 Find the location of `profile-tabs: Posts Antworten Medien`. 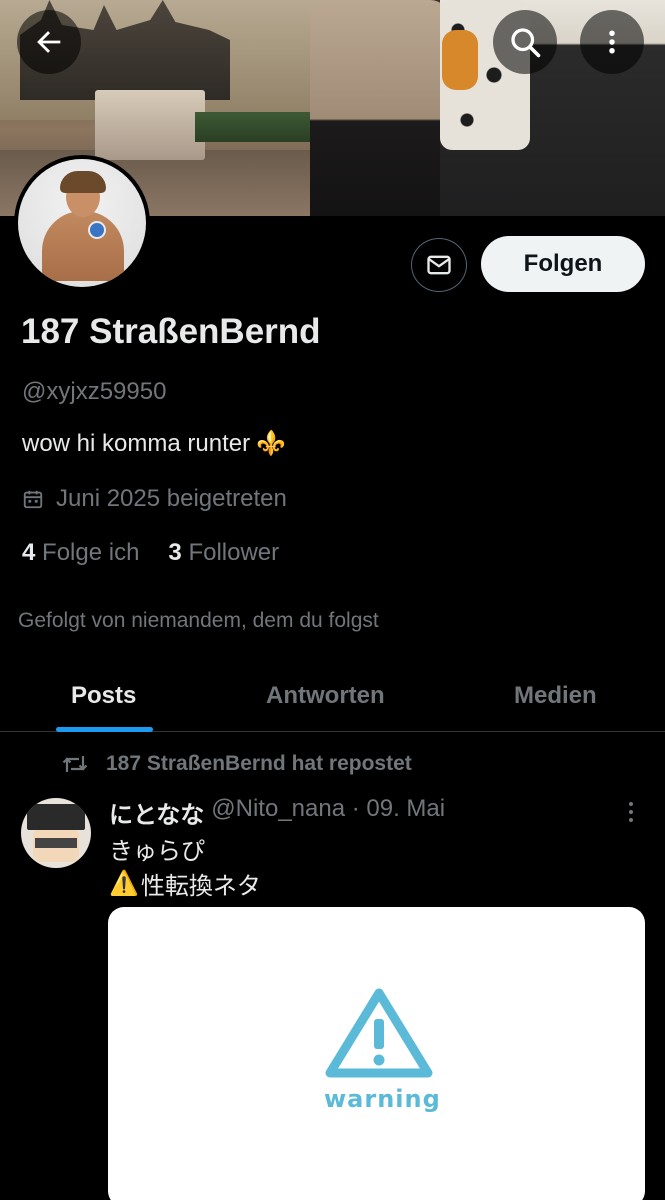

profile-tabs: Posts Antworten Medien is located at coordinates (332, 696).